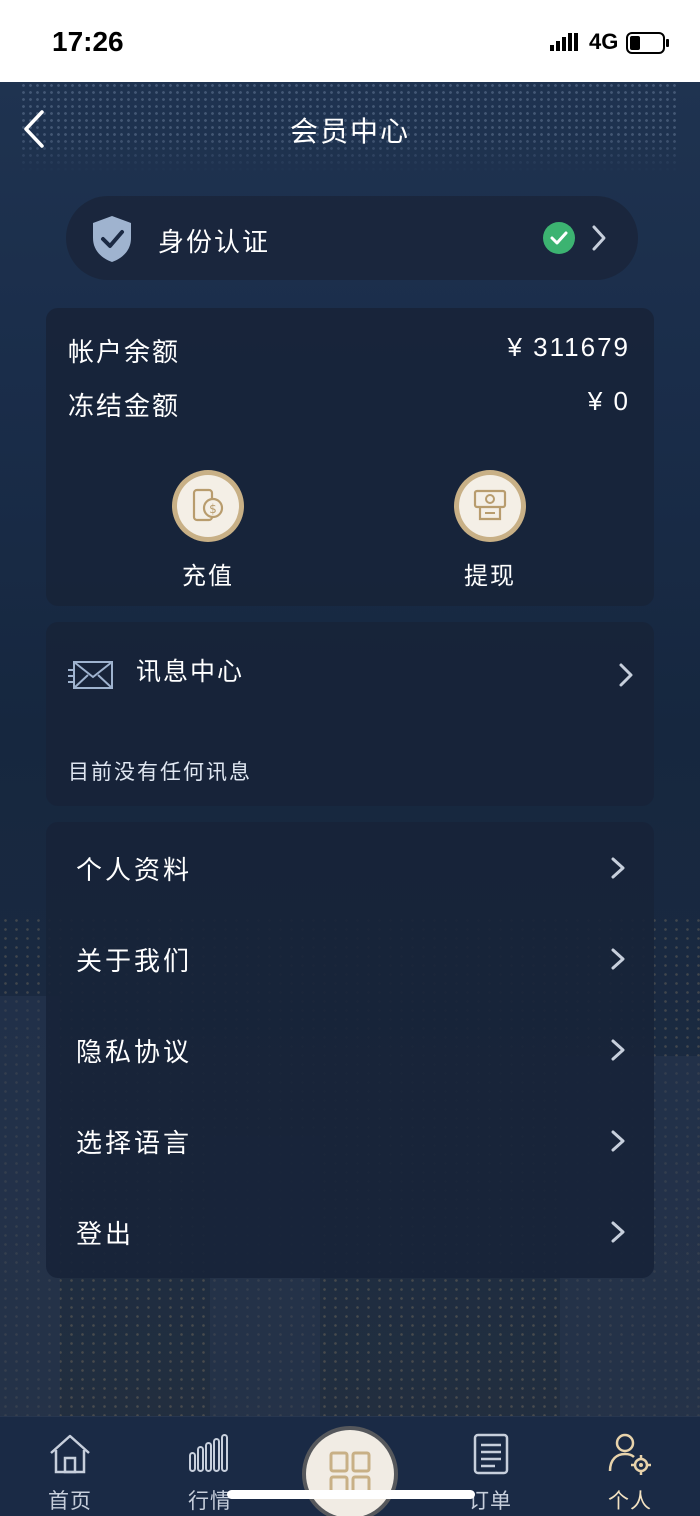  Describe the element at coordinates (491, 1454) in the screenshot. I see `order-icon` at that location.